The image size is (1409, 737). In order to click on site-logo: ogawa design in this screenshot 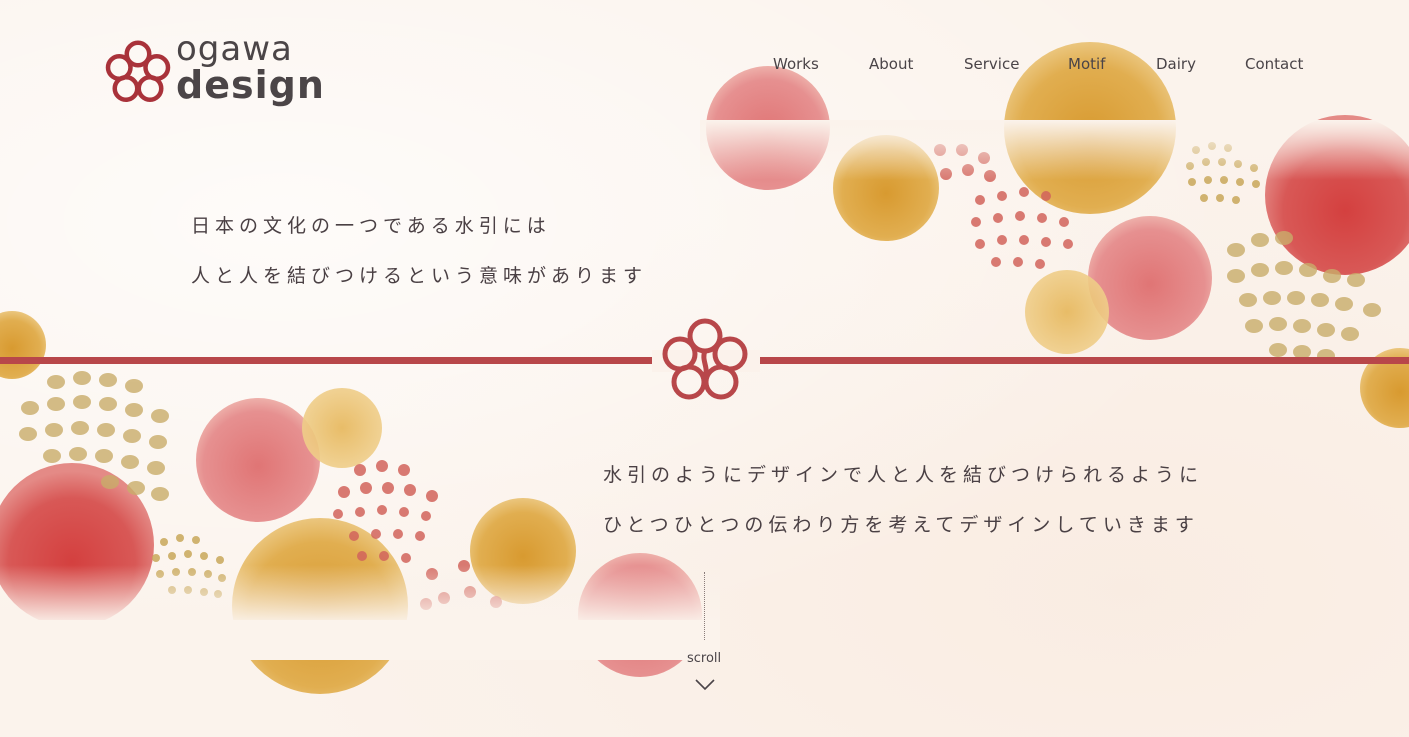, I will do `click(212, 73)`.